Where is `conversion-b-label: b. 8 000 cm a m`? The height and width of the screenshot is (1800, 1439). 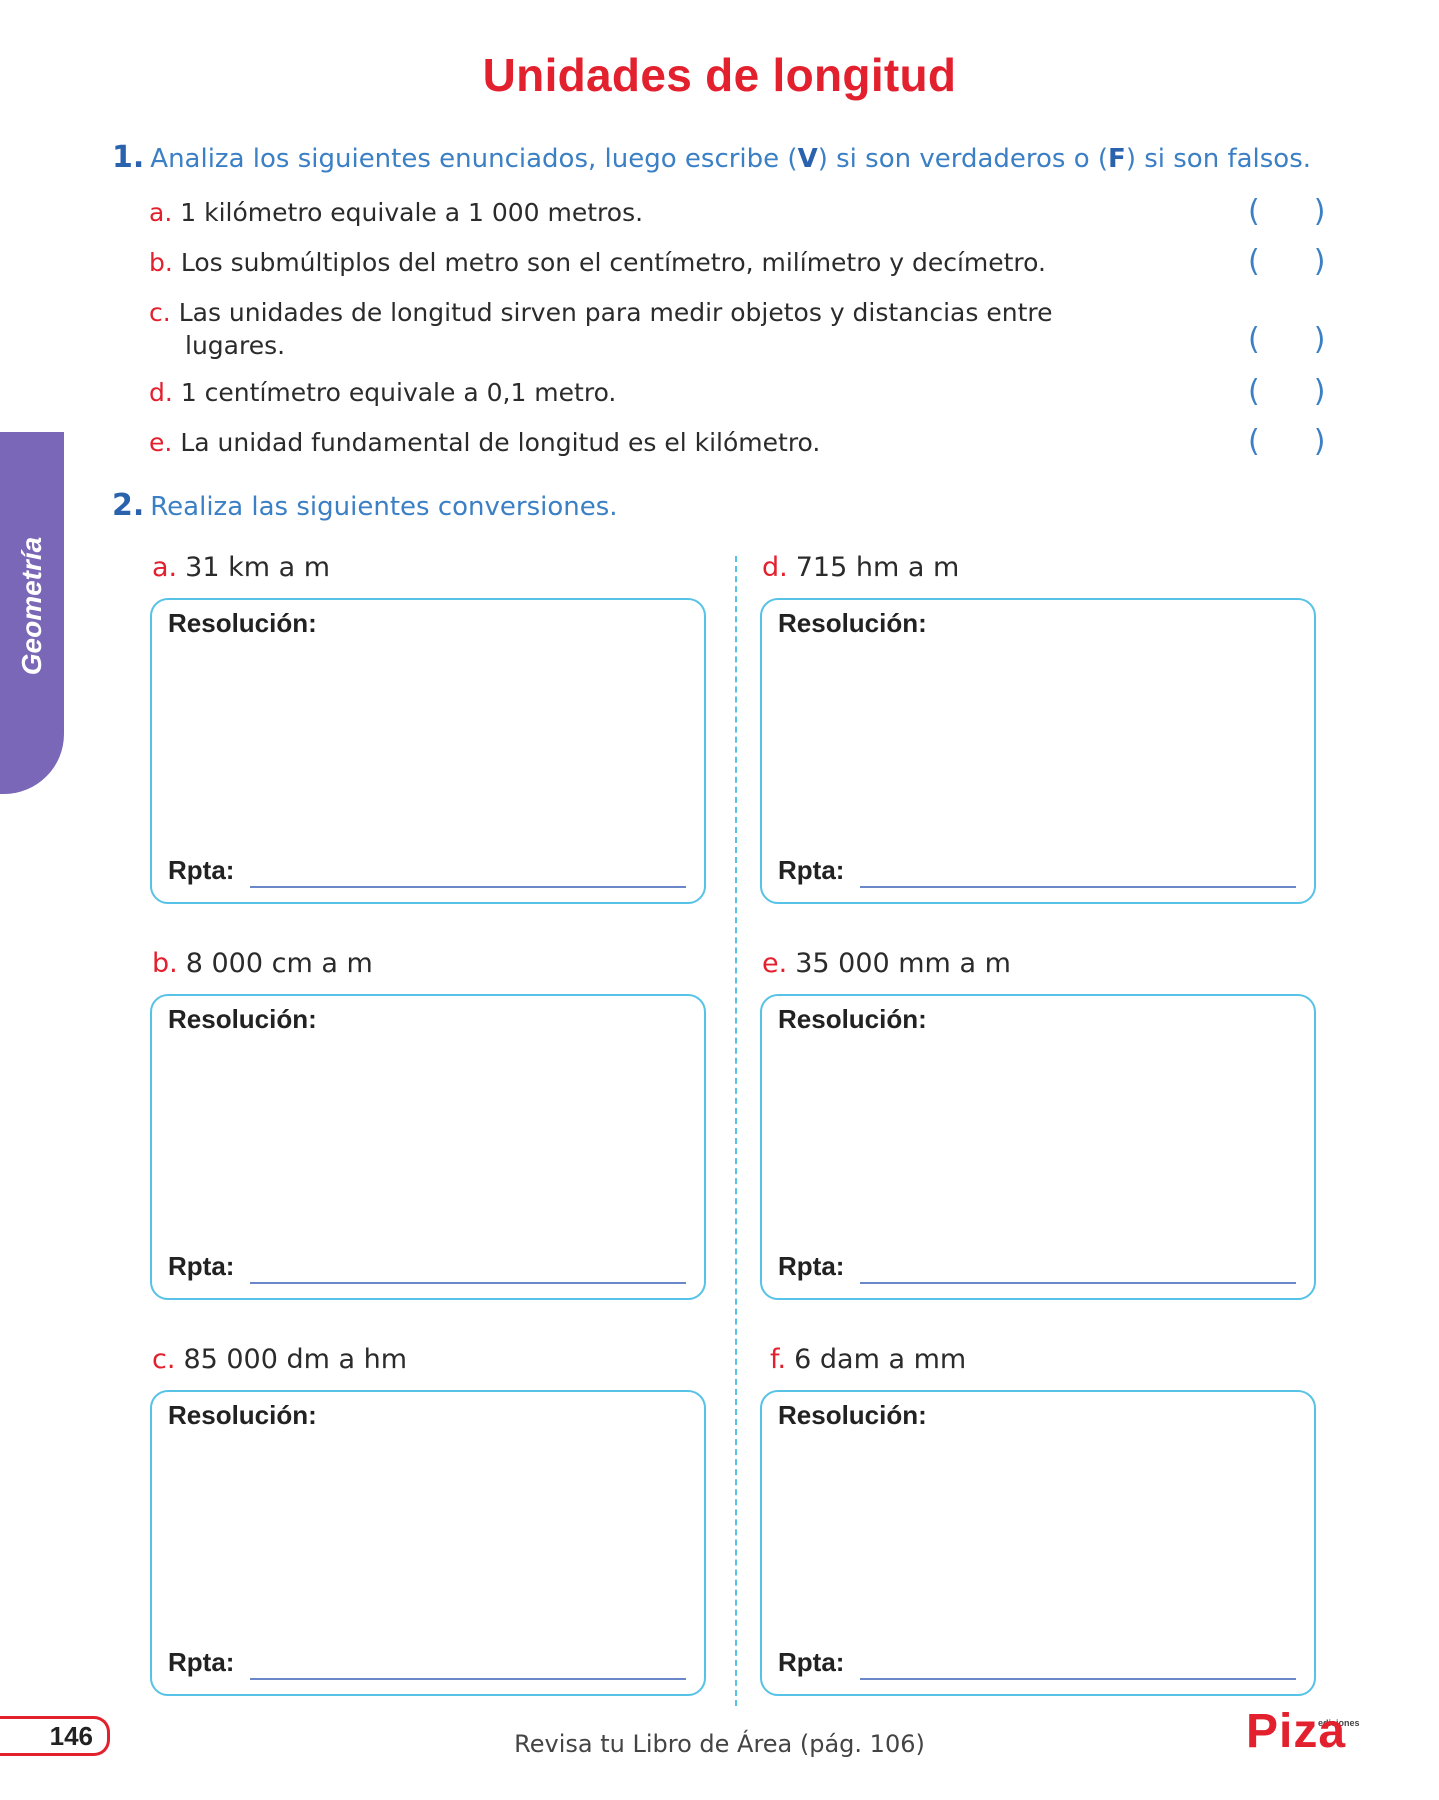
conversion-b-label: b. 8 000 cm a m is located at coordinates (262, 963).